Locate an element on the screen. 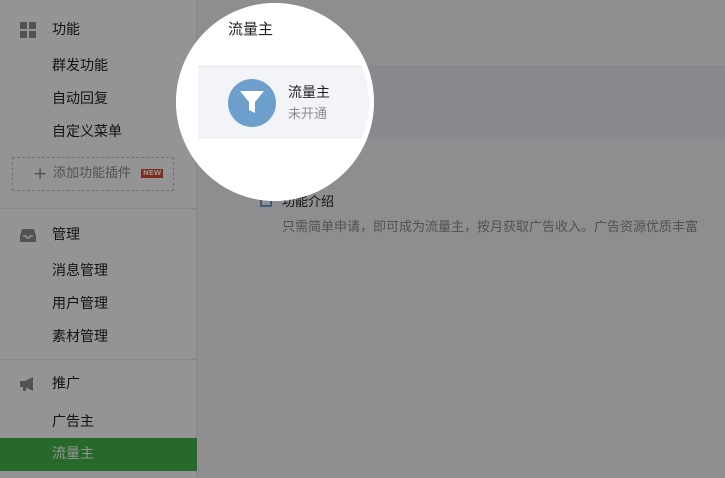 This screenshot has height=478, width=725. section-label: 推广 is located at coordinates (66, 384).